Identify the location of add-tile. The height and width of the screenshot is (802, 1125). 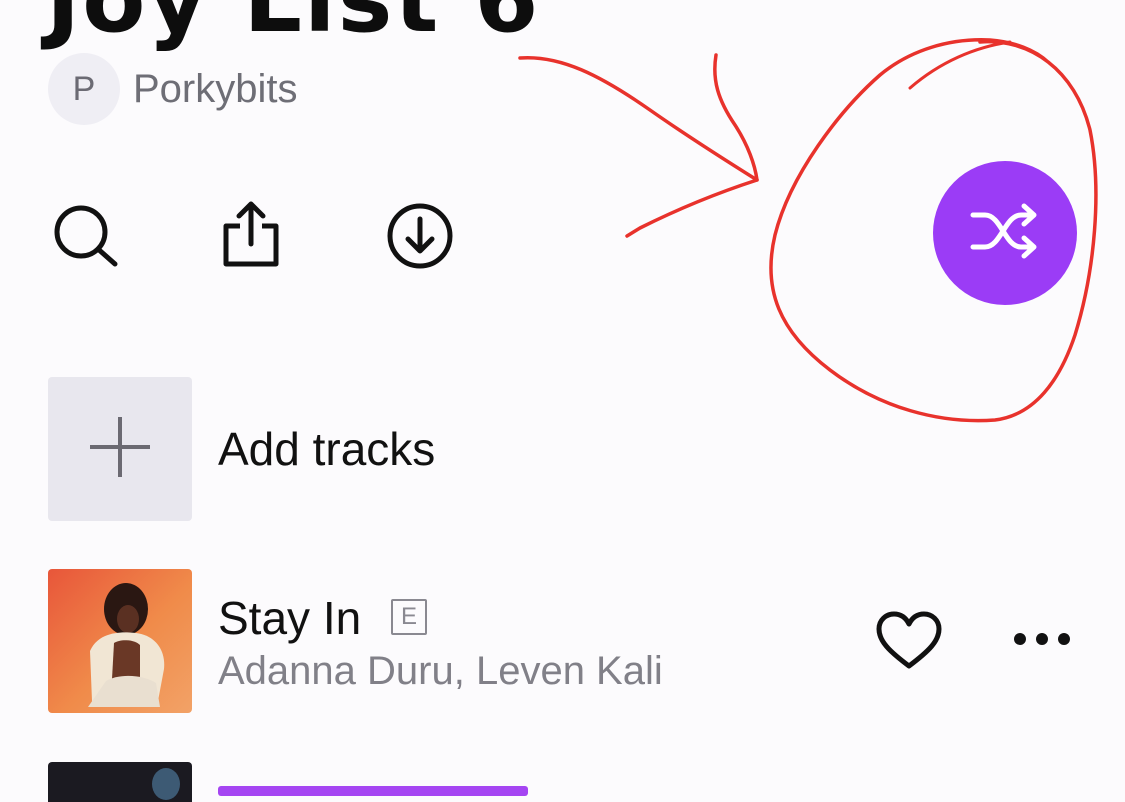
(120, 449).